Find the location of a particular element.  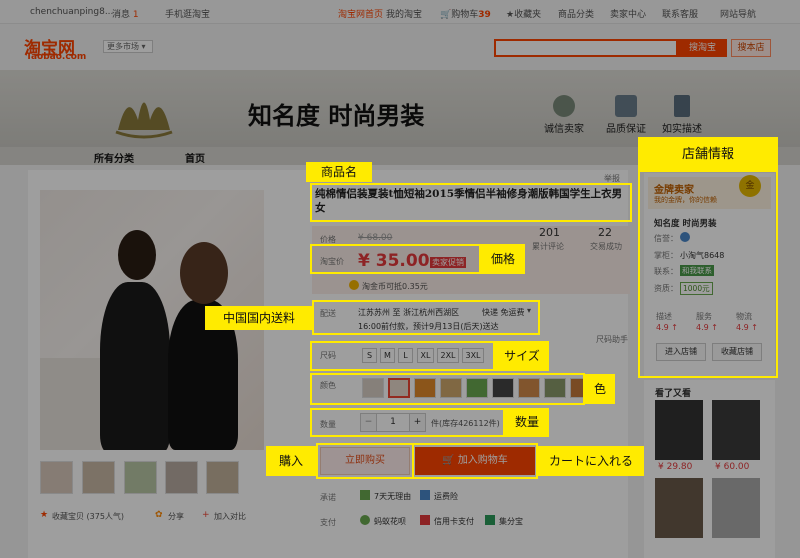

cart-label: 购物车 is located at coordinates (465, 15).